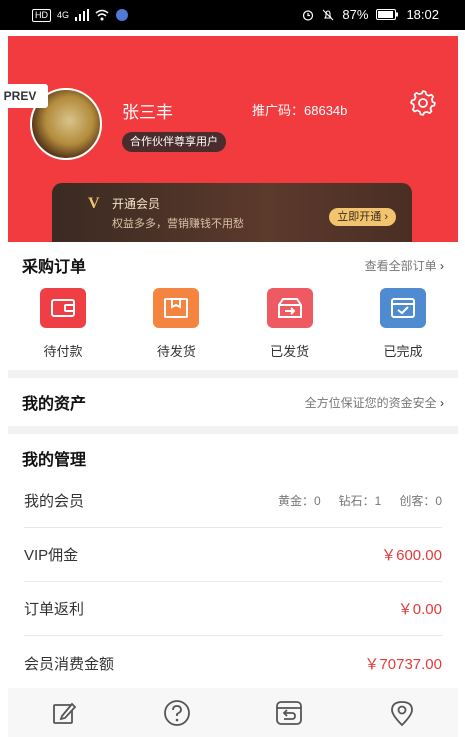 The height and width of the screenshot is (737, 465). Describe the element at coordinates (387, 14) in the screenshot. I see `battery-icon` at that location.